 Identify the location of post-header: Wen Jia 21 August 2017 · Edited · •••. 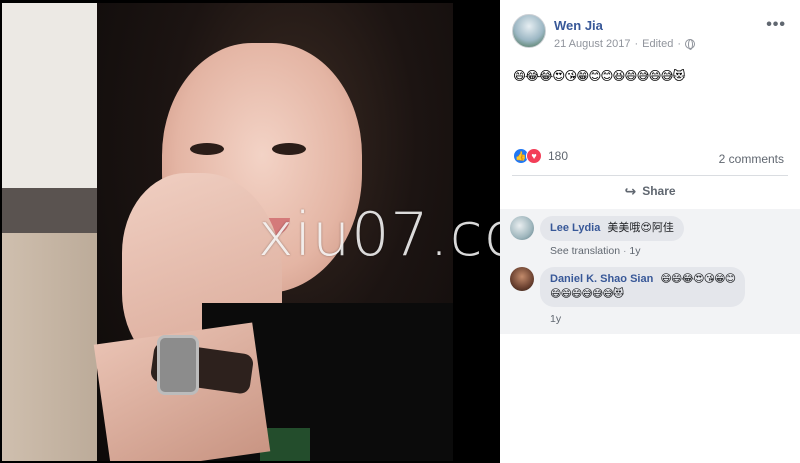
(651, 34).